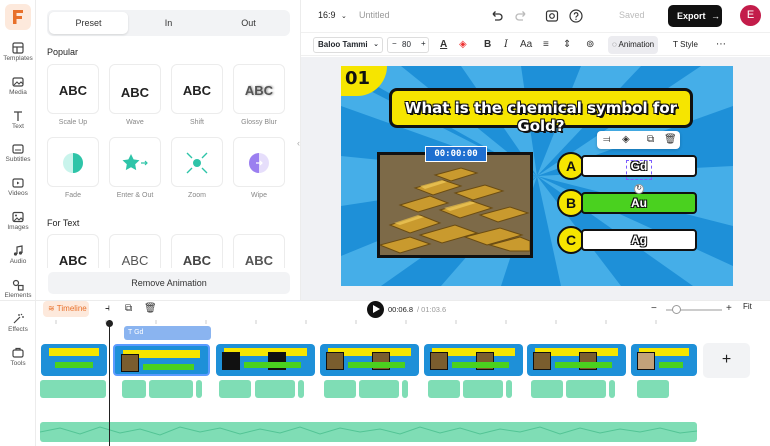 The image size is (770, 446). Describe the element at coordinates (135, 162) in the screenshot. I see `anim-card-enter-out` at that location.